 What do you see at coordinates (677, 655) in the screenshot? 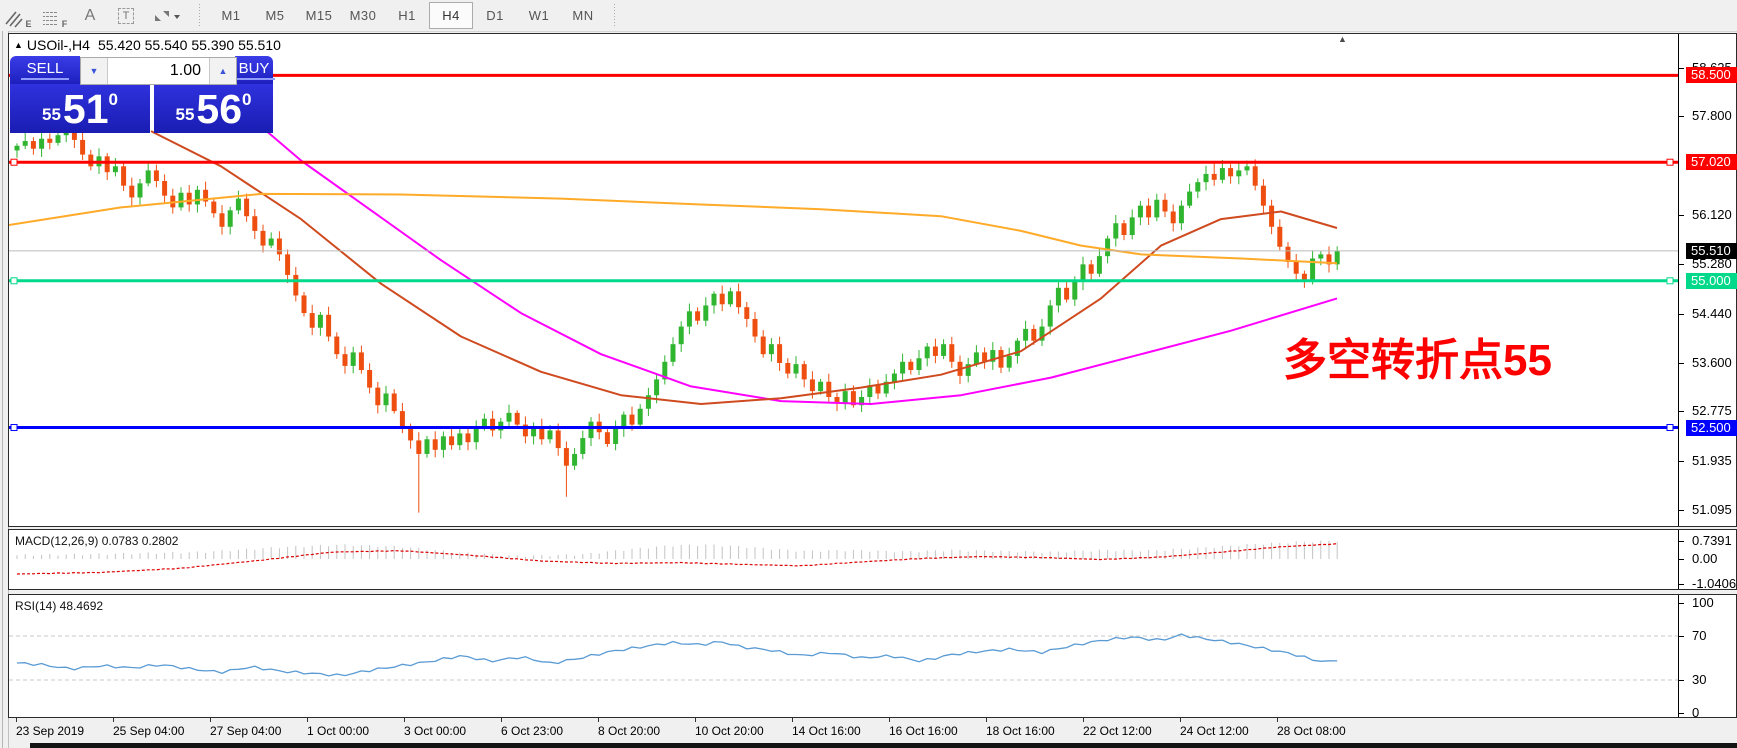
I see `rsi-line` at bounding box center [677, 655].